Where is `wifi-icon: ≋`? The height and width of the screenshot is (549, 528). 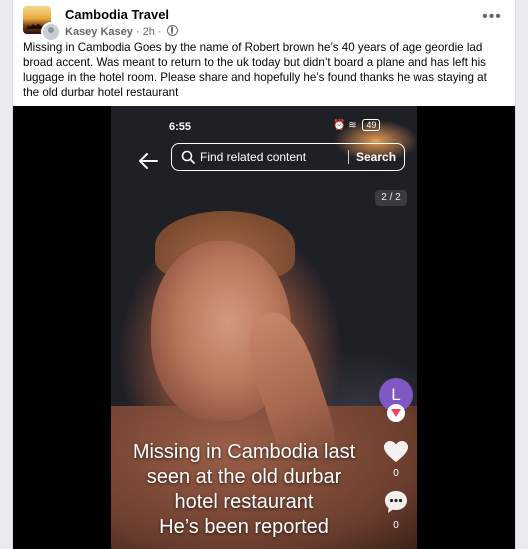
wifi-icon: ≋ is located at coordinates (352, 125).